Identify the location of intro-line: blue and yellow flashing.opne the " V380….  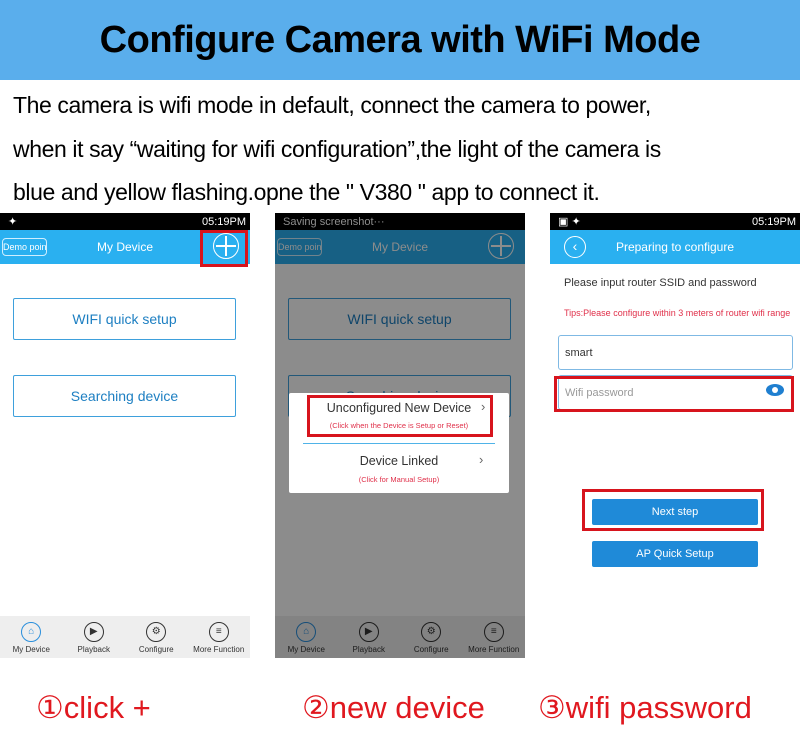
(306, 192).